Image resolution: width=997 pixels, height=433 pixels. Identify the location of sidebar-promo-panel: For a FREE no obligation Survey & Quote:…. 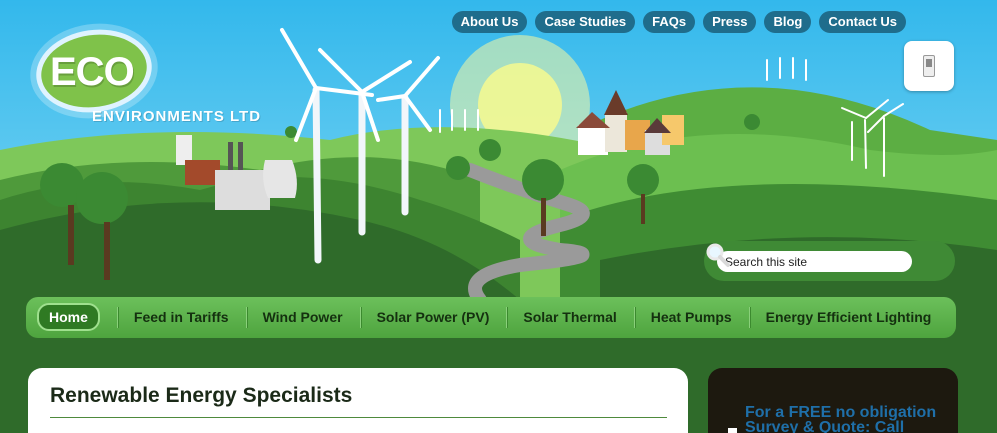
(833, 400).